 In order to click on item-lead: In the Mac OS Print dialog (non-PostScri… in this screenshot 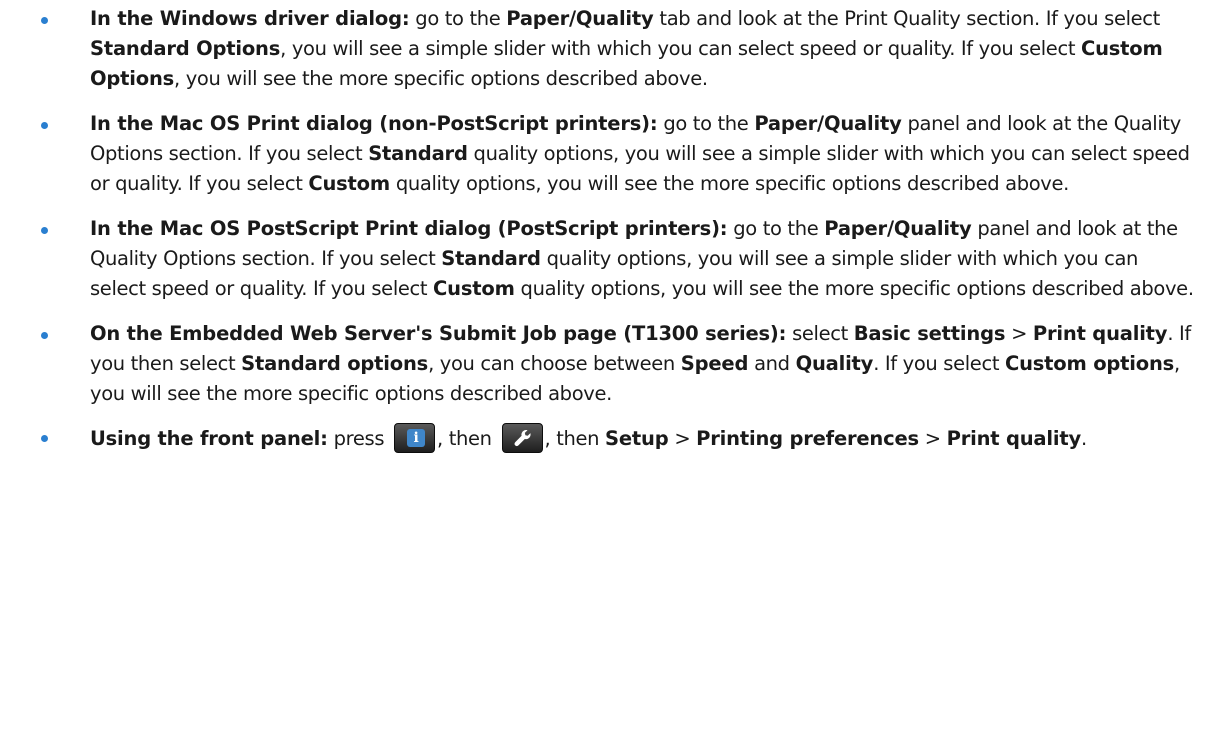, I will do `click(374, 123)`.